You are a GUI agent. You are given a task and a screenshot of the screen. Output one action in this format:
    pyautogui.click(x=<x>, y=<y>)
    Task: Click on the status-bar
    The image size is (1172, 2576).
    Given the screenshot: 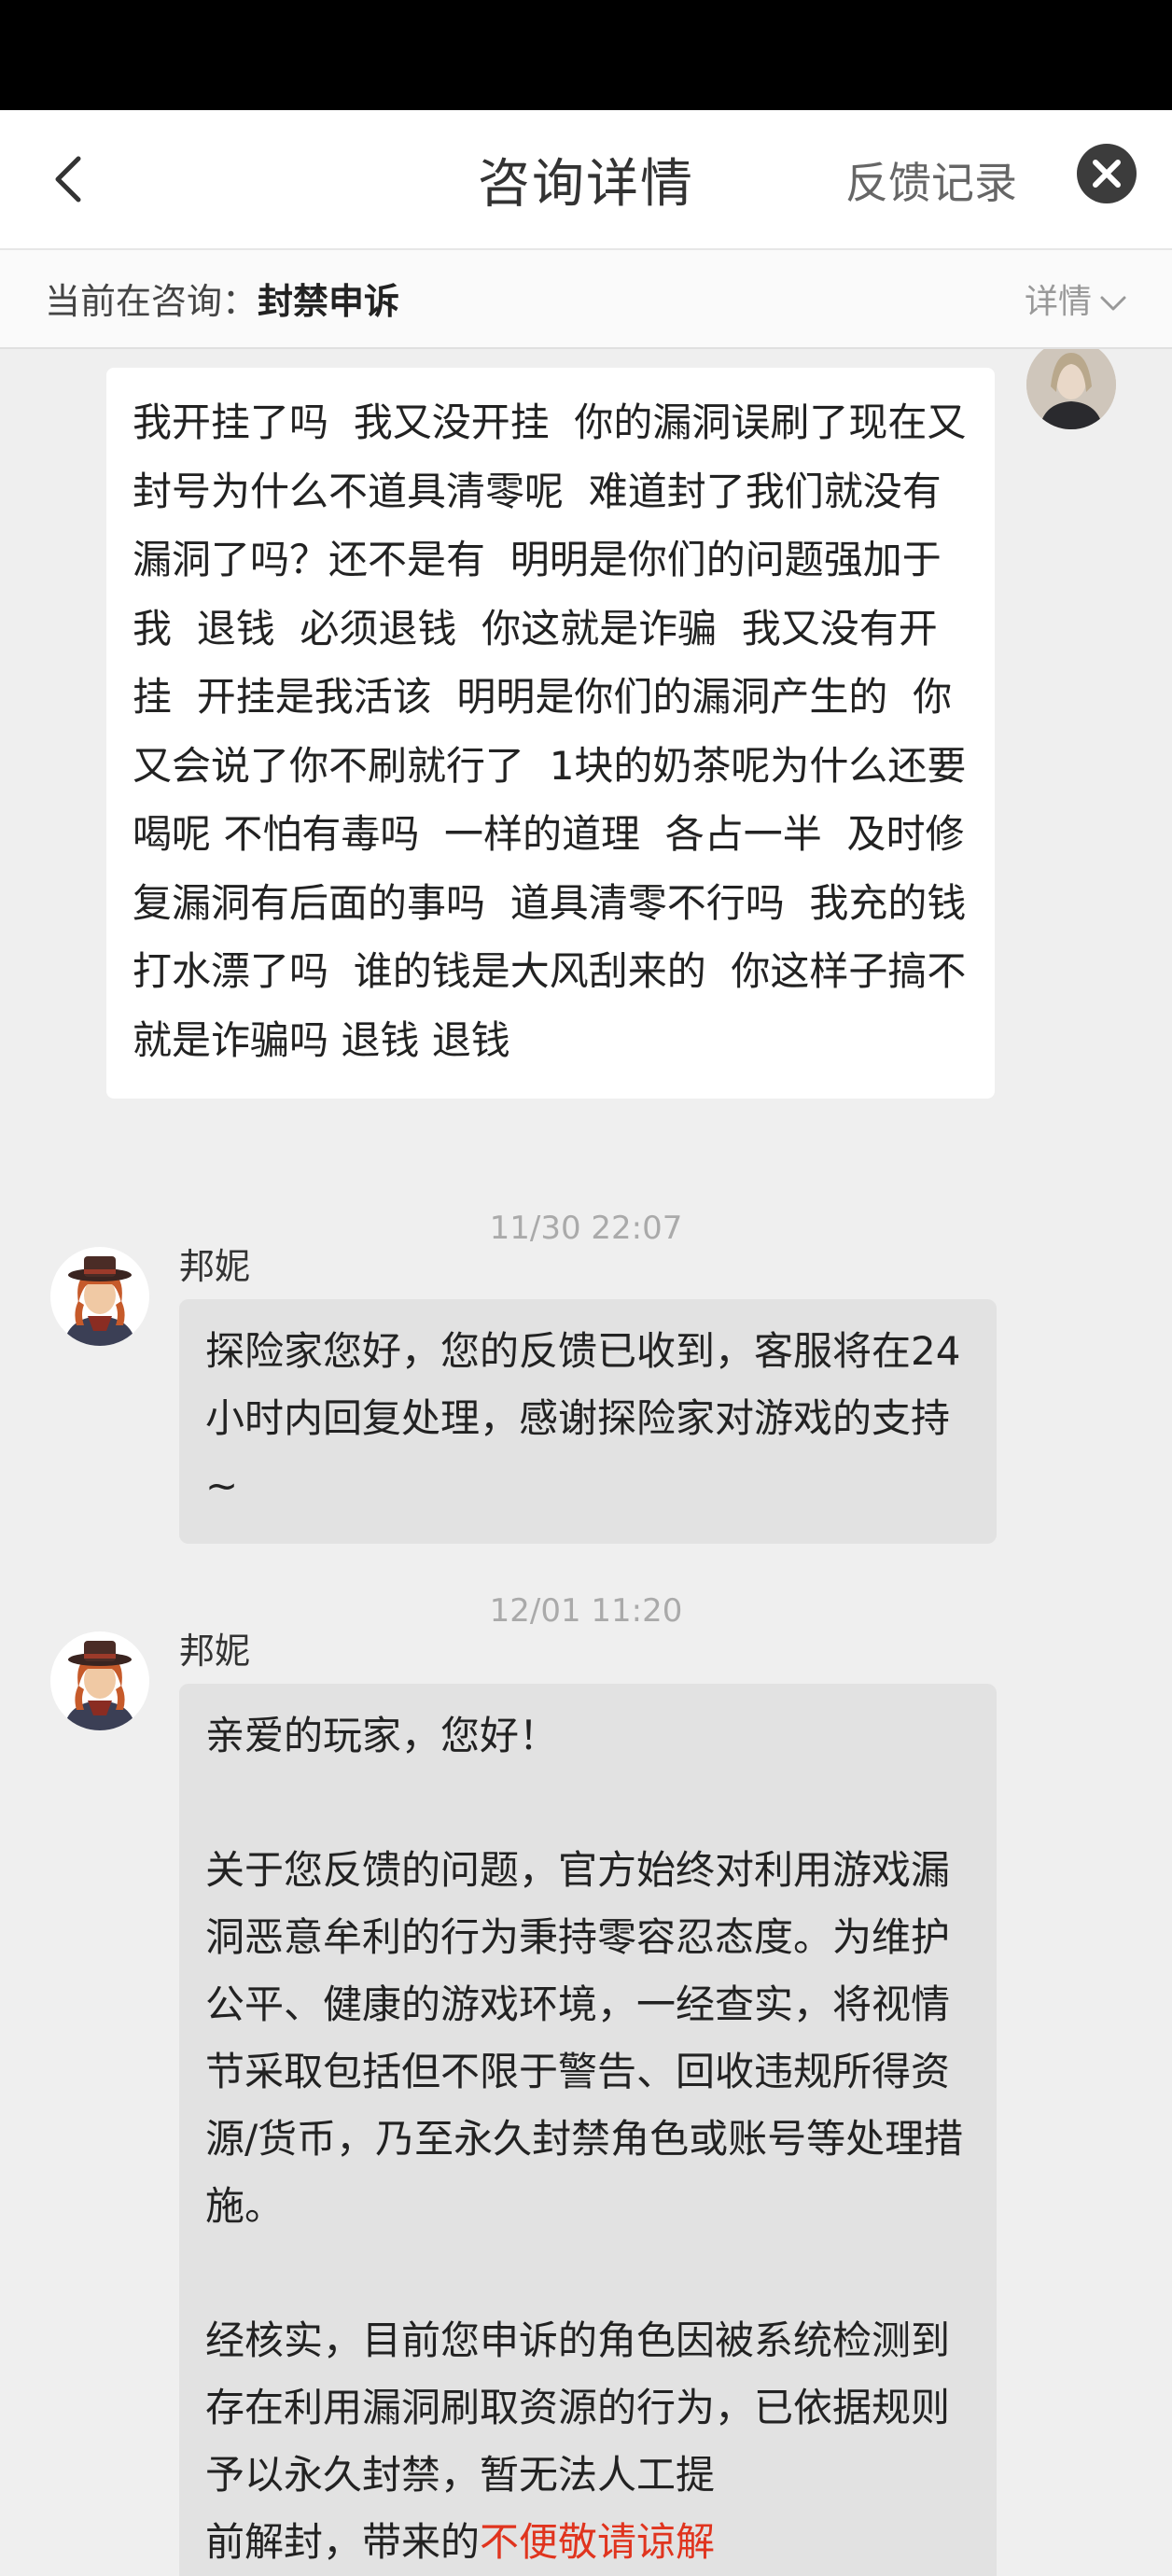 What is the action you would take?
    pyautogui.click(x=586, y=55)
    